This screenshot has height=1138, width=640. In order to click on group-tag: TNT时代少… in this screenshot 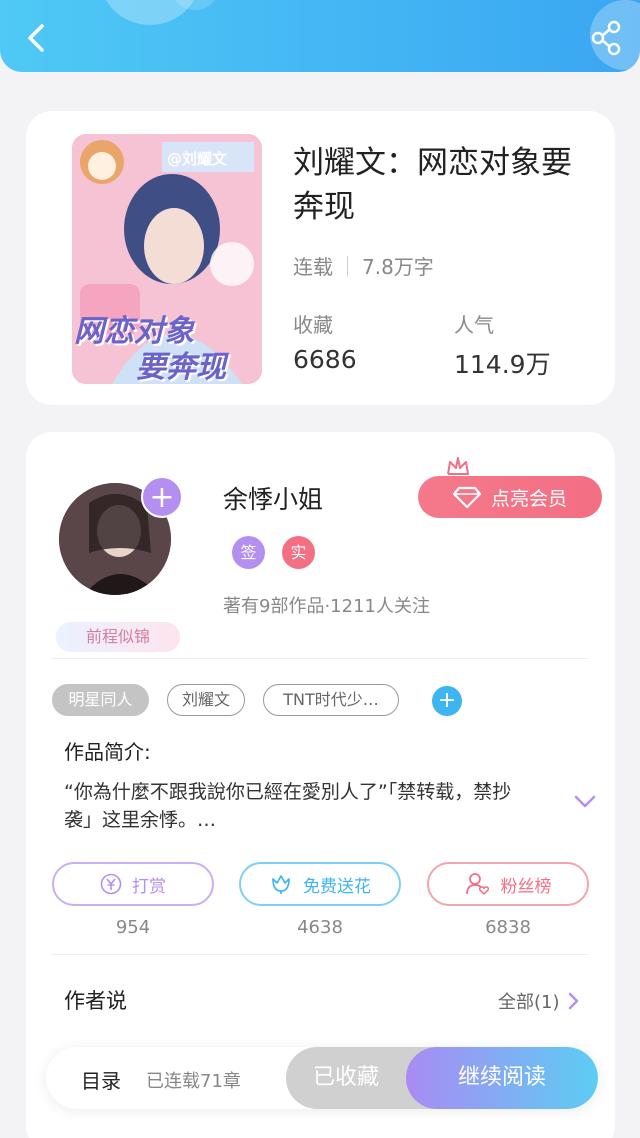, I will do `click(331, 700)`.